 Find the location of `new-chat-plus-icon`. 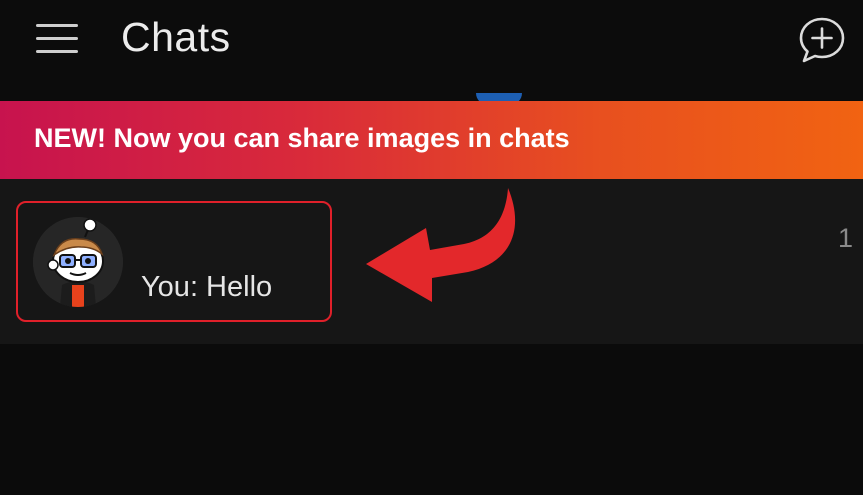

new-chat-plus-icon is located at coordinates (822, 40).